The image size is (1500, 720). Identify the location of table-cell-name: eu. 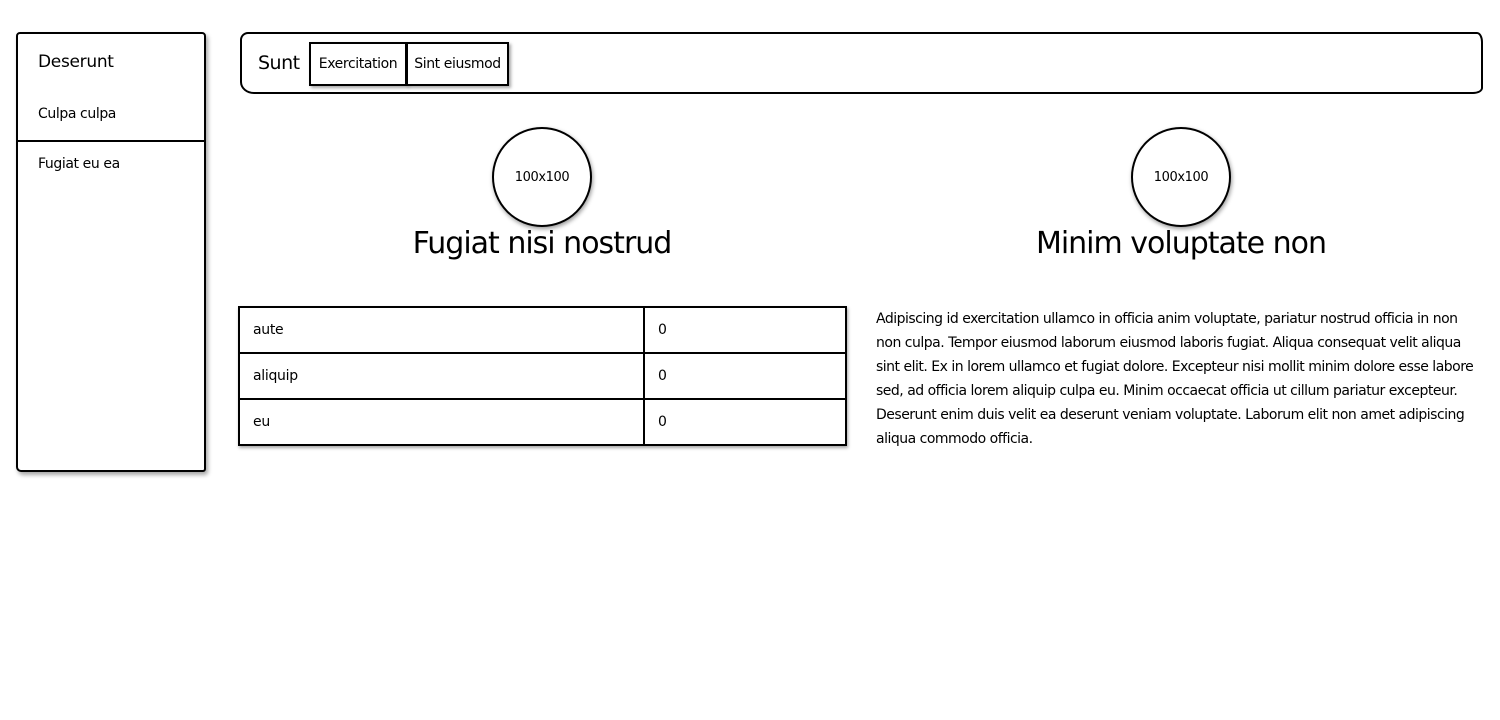
(441, 422).